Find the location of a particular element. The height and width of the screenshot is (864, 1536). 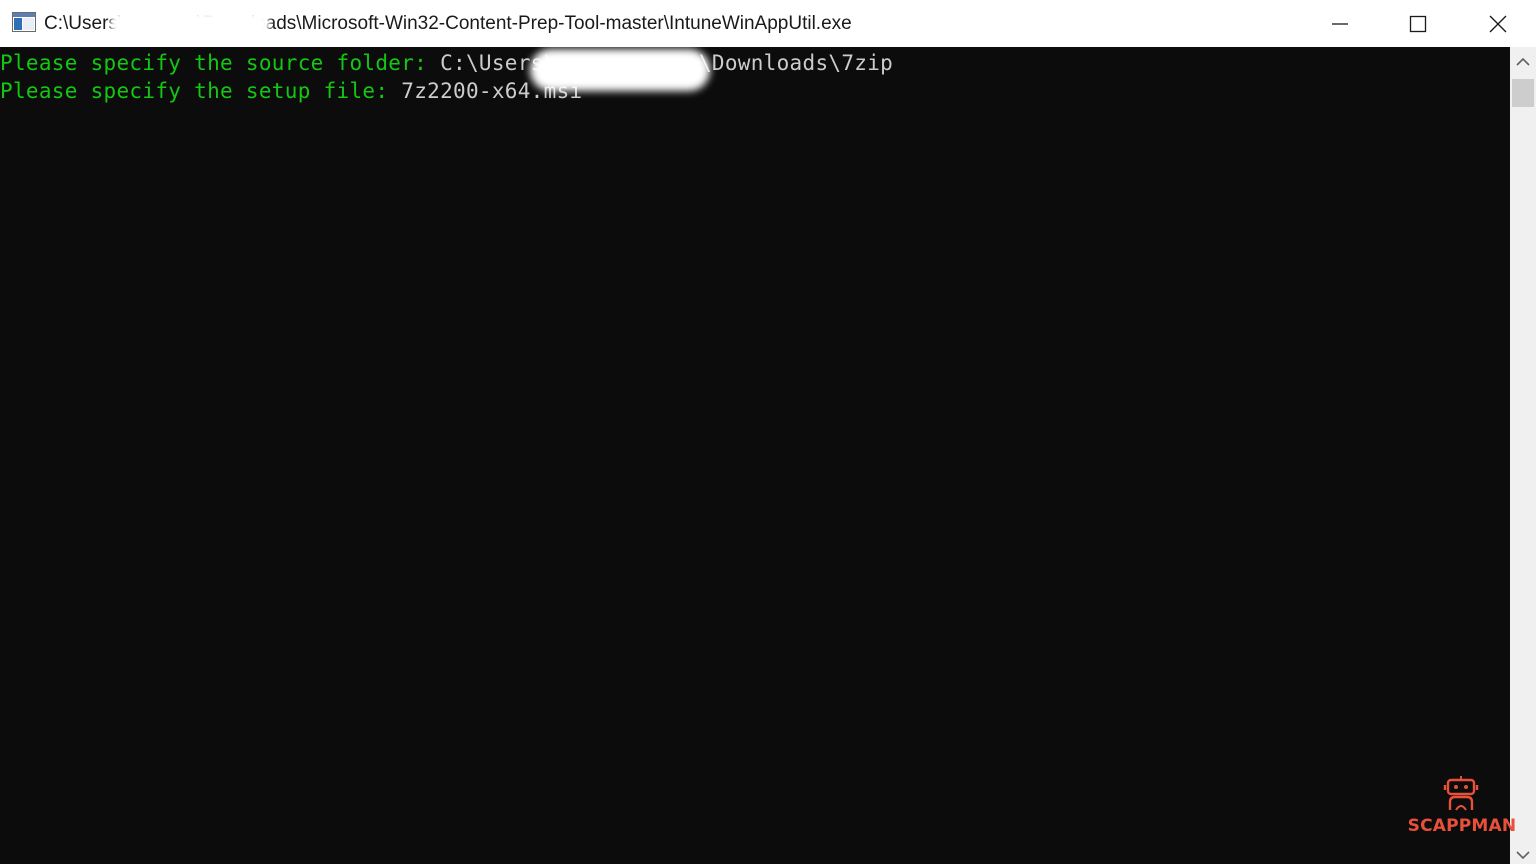

scappman-watermark: SCAPPMAN is located at coordinates (1461, 808).